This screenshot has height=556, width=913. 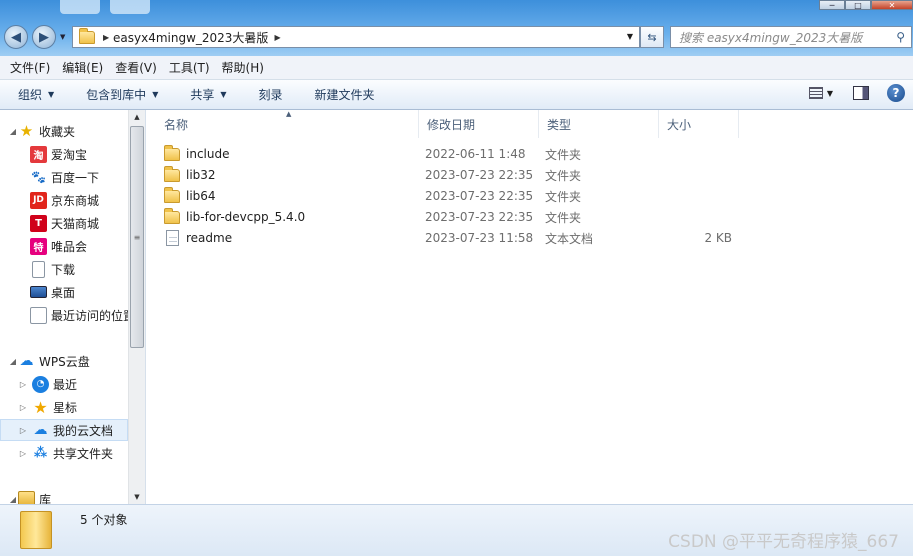 I want to click on file-row-lib64: lib64 2023-07-23 22:35 文件夹, so click(x=444, y=196).